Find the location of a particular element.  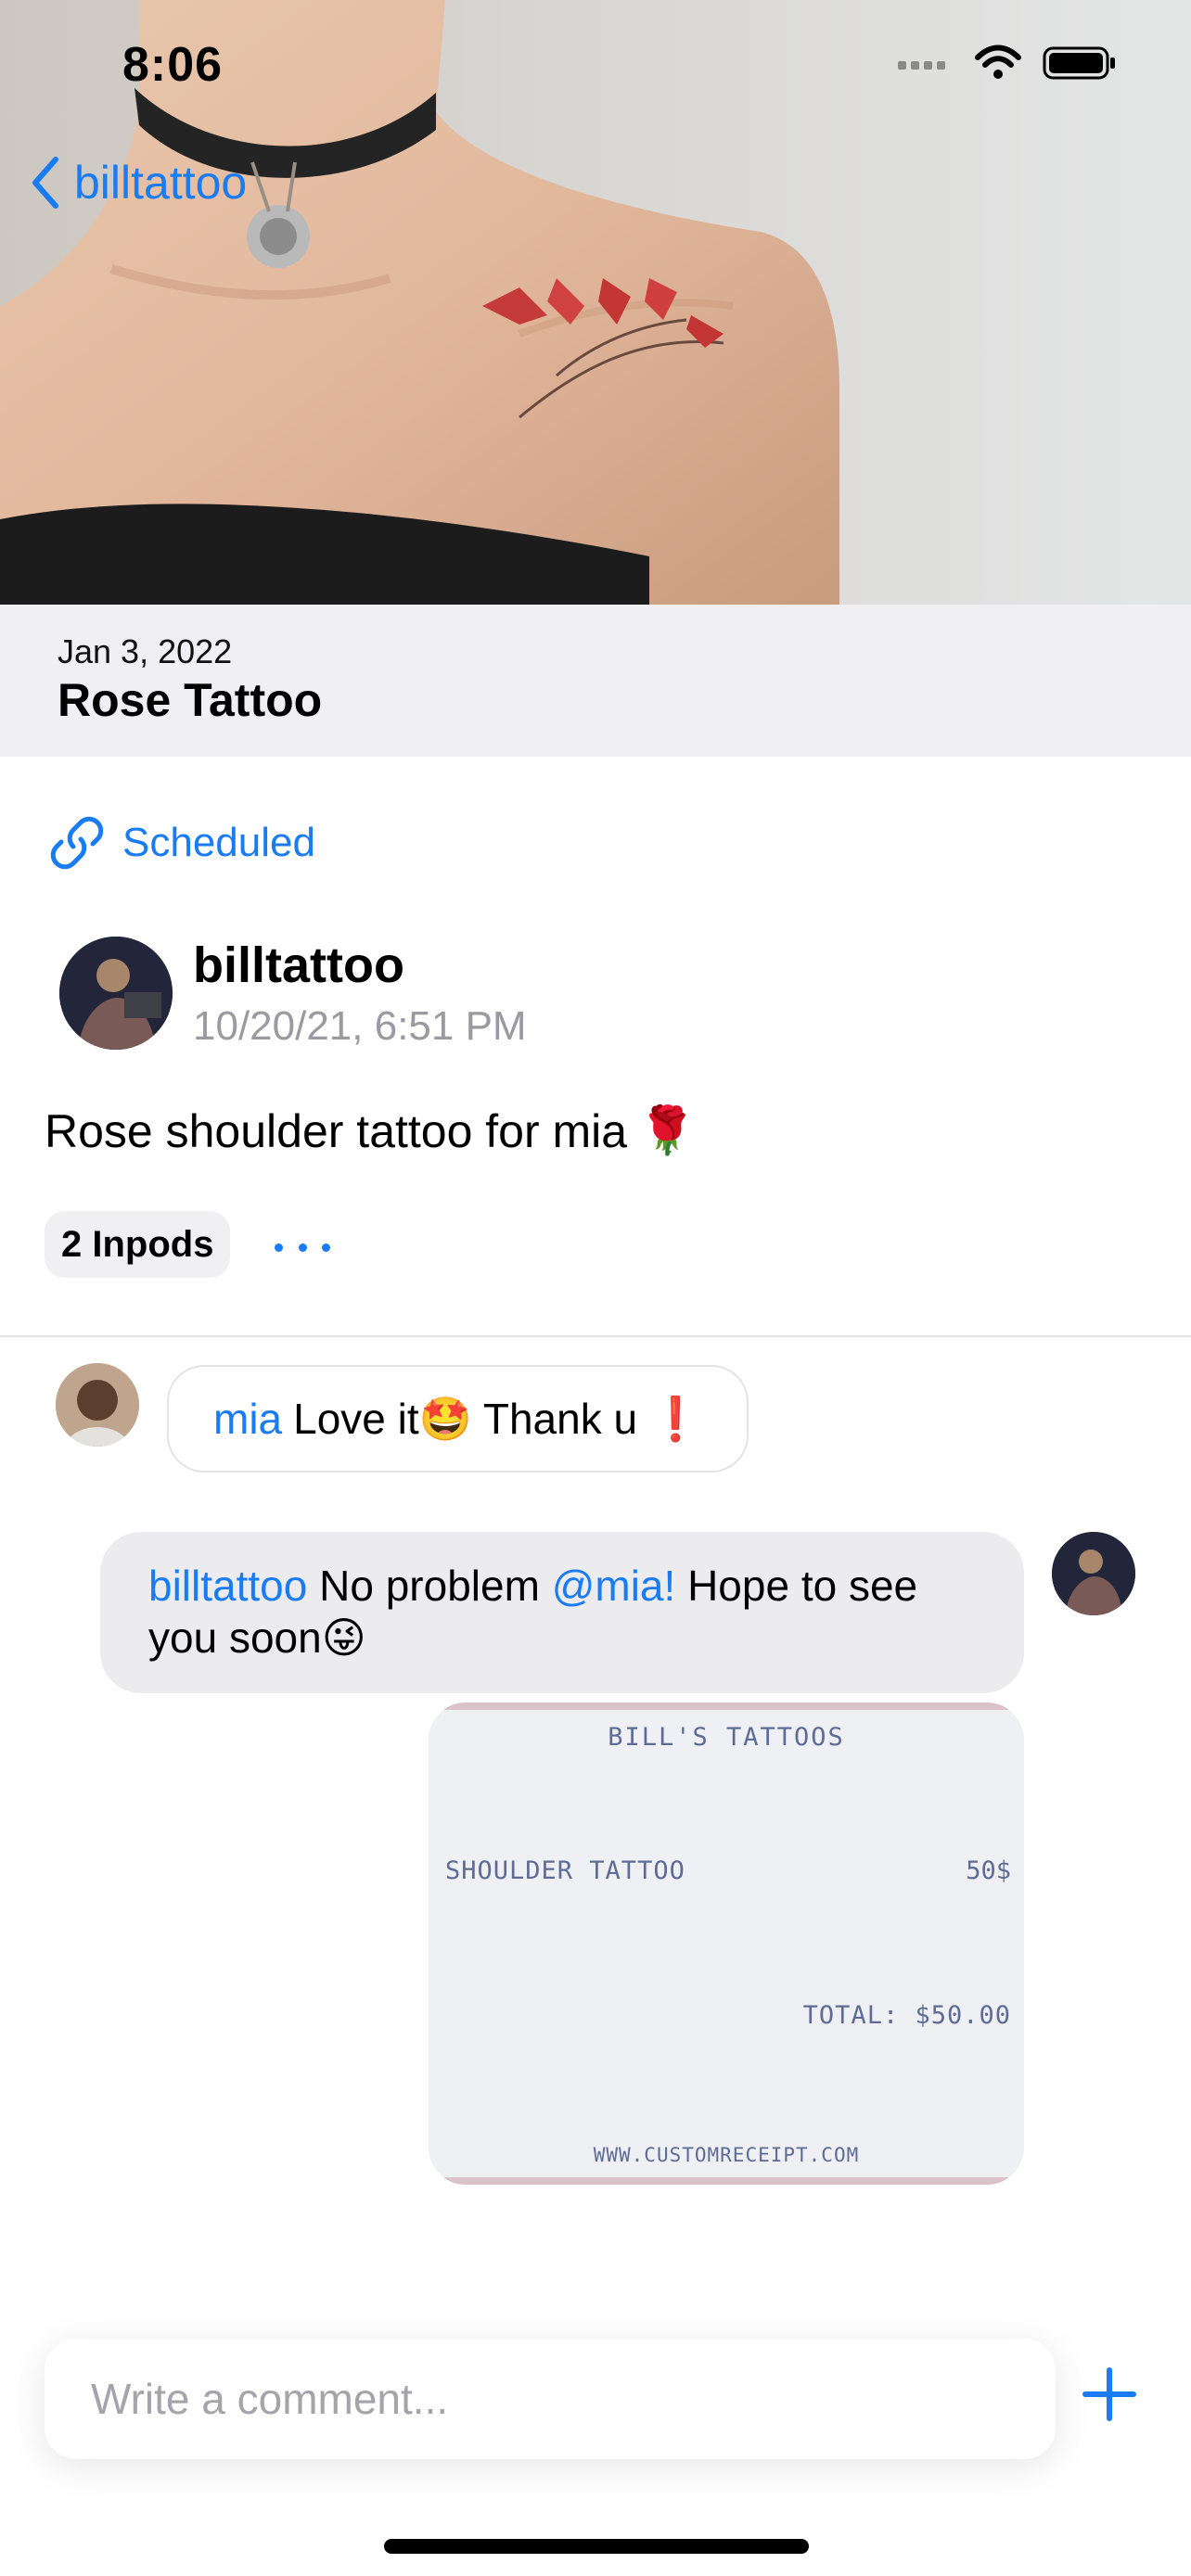

comment-mention: mia is located at coordinates (248, 1419).